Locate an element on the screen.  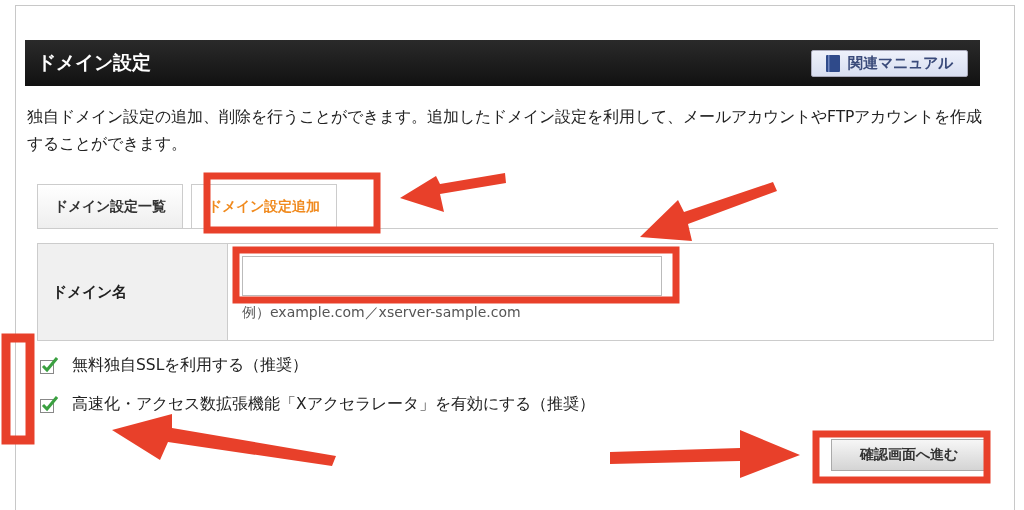
field-label: ドメイン名 is located at coordinates (133, 292).